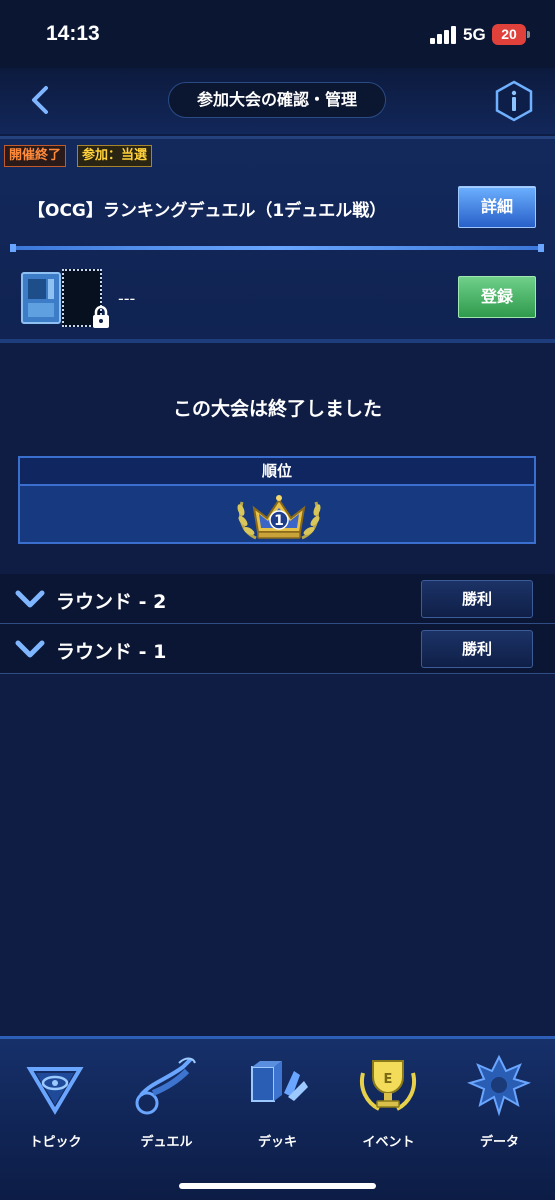  Describe the element at coordinates (277, 649) in the screenshot. I see `round-row: ラウンド - 1 勝利` at that location.